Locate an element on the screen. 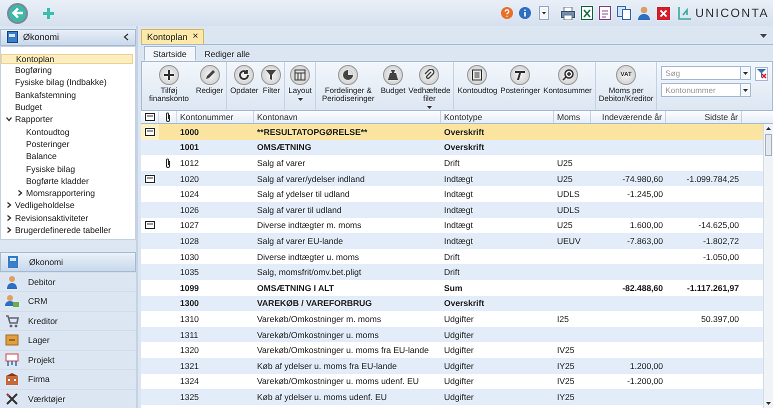 The width and height of the screenshot is (773, 408). column-header: Kontonavn is located at coordinates (347, 117).